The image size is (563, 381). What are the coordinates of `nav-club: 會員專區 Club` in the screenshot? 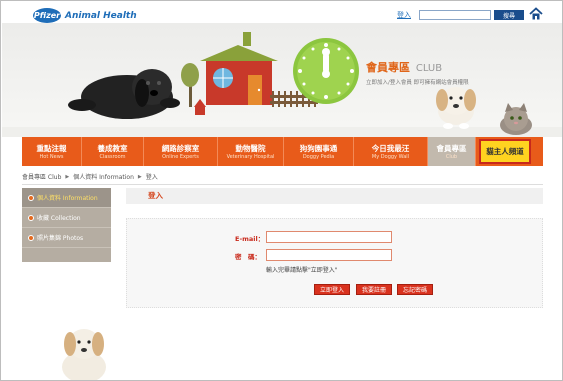 It's located at (452, 151).